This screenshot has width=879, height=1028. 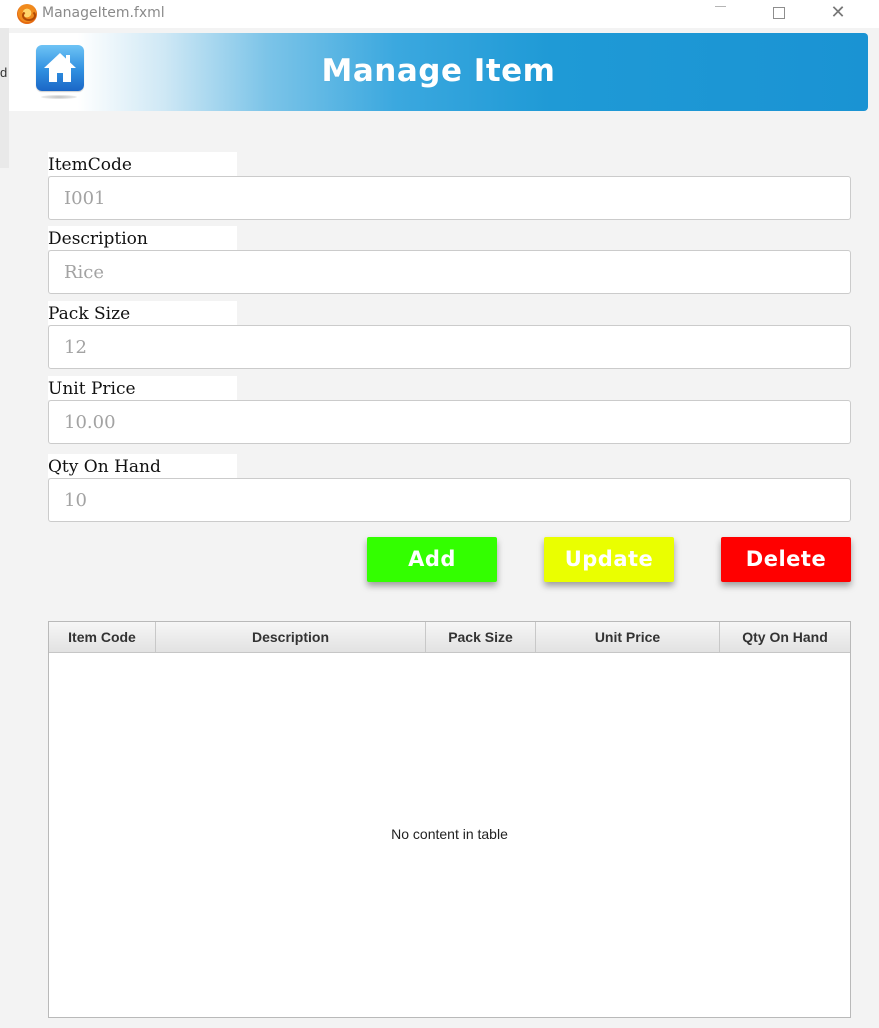 What do you see at coordinates (720, 14) in the screenshot?
I see `minimize-button` at bounding box center [720, 14].